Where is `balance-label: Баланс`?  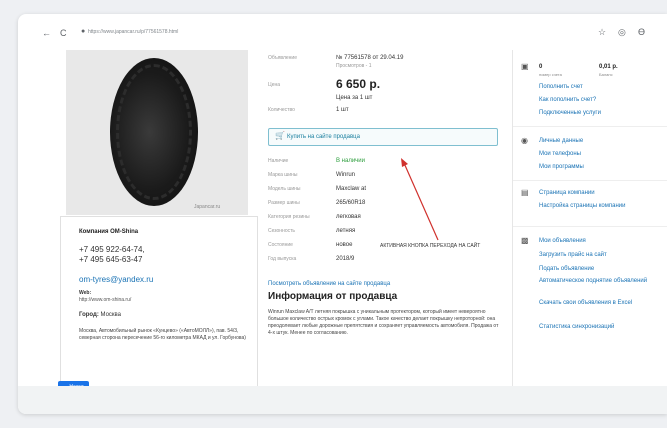
balance-label: Баланс is located at coordinates (606, 74).